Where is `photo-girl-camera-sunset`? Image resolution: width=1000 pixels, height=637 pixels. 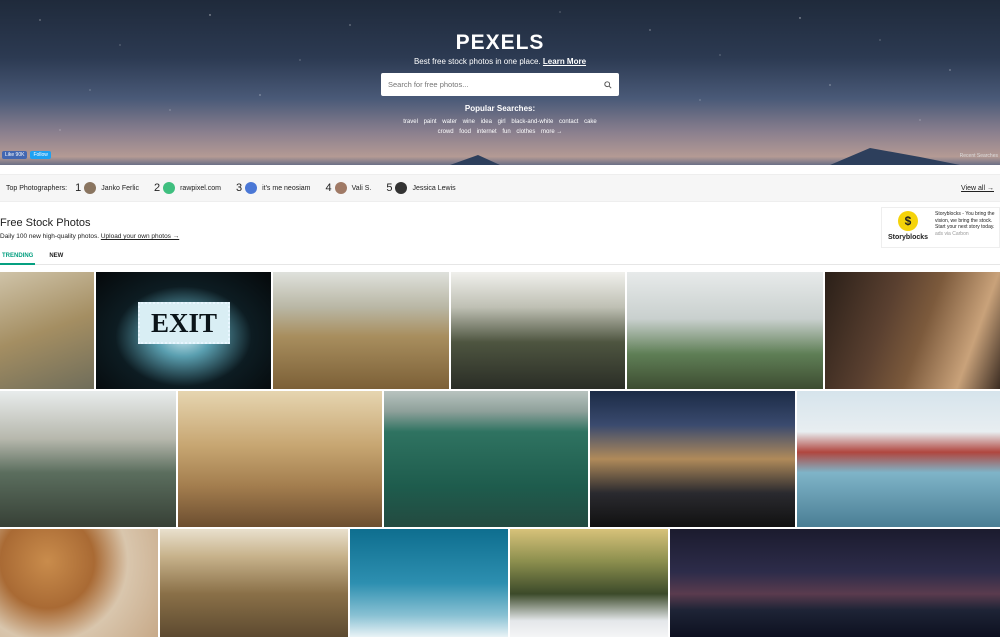
photo-girl-camera-sunset is located at coordinates (280, 459).